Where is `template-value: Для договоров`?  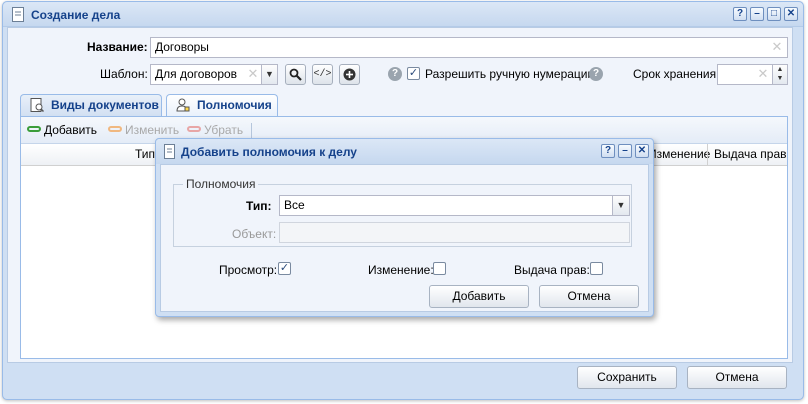 template-value: Для договоров is located at coordinates (196, 74).